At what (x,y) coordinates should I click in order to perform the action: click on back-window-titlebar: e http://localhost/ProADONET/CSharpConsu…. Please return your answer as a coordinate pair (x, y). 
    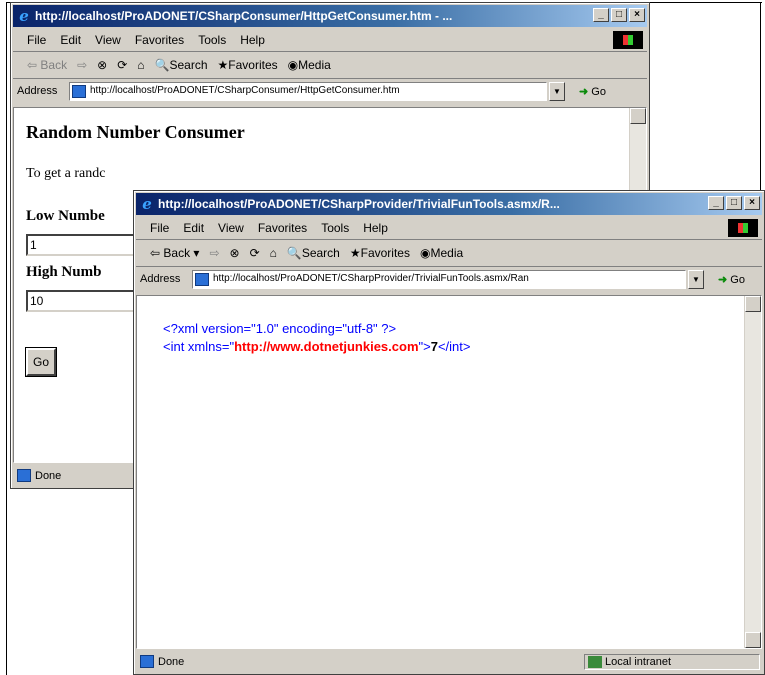
    Looking at the image, I should click on (330, 16).